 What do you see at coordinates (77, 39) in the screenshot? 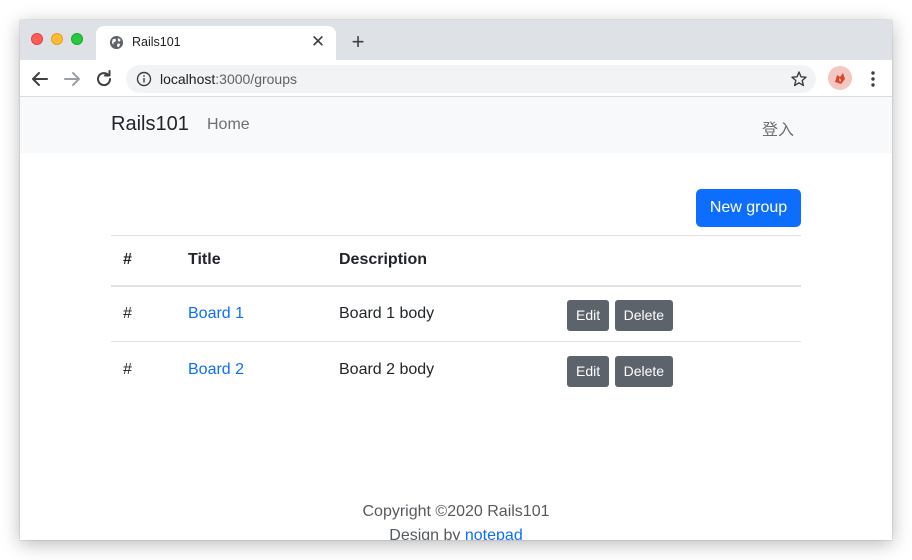
I see `maximize-window-button` at bounding box center [77, 39].